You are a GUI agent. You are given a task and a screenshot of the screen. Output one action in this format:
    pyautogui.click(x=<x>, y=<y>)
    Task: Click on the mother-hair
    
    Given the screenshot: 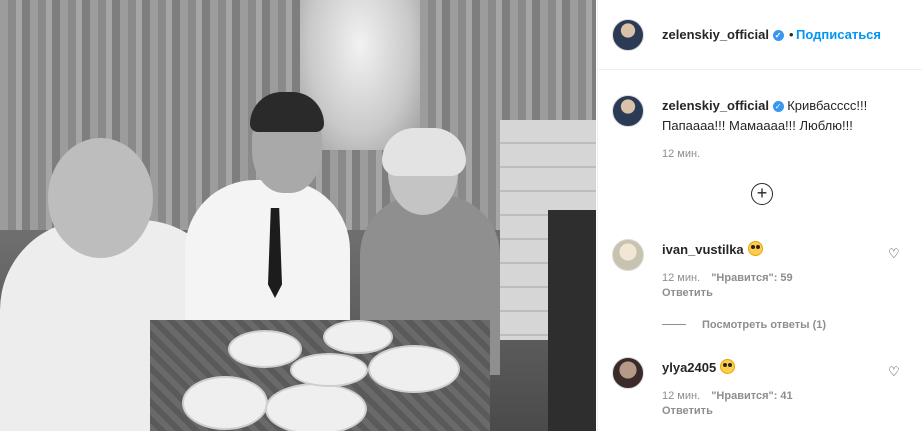 What is the action you would take?
    pyautogui.click(x=424, y=152)
    